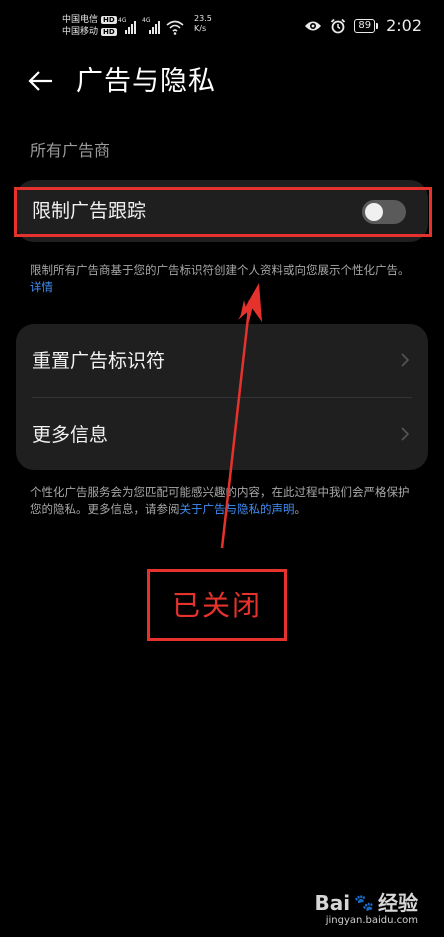 The width and height of the screenshot is (444, 937). Describe the element at coordinates (200, 28) in the screenshot. I see `network-speed-unit: K/s` at that location.